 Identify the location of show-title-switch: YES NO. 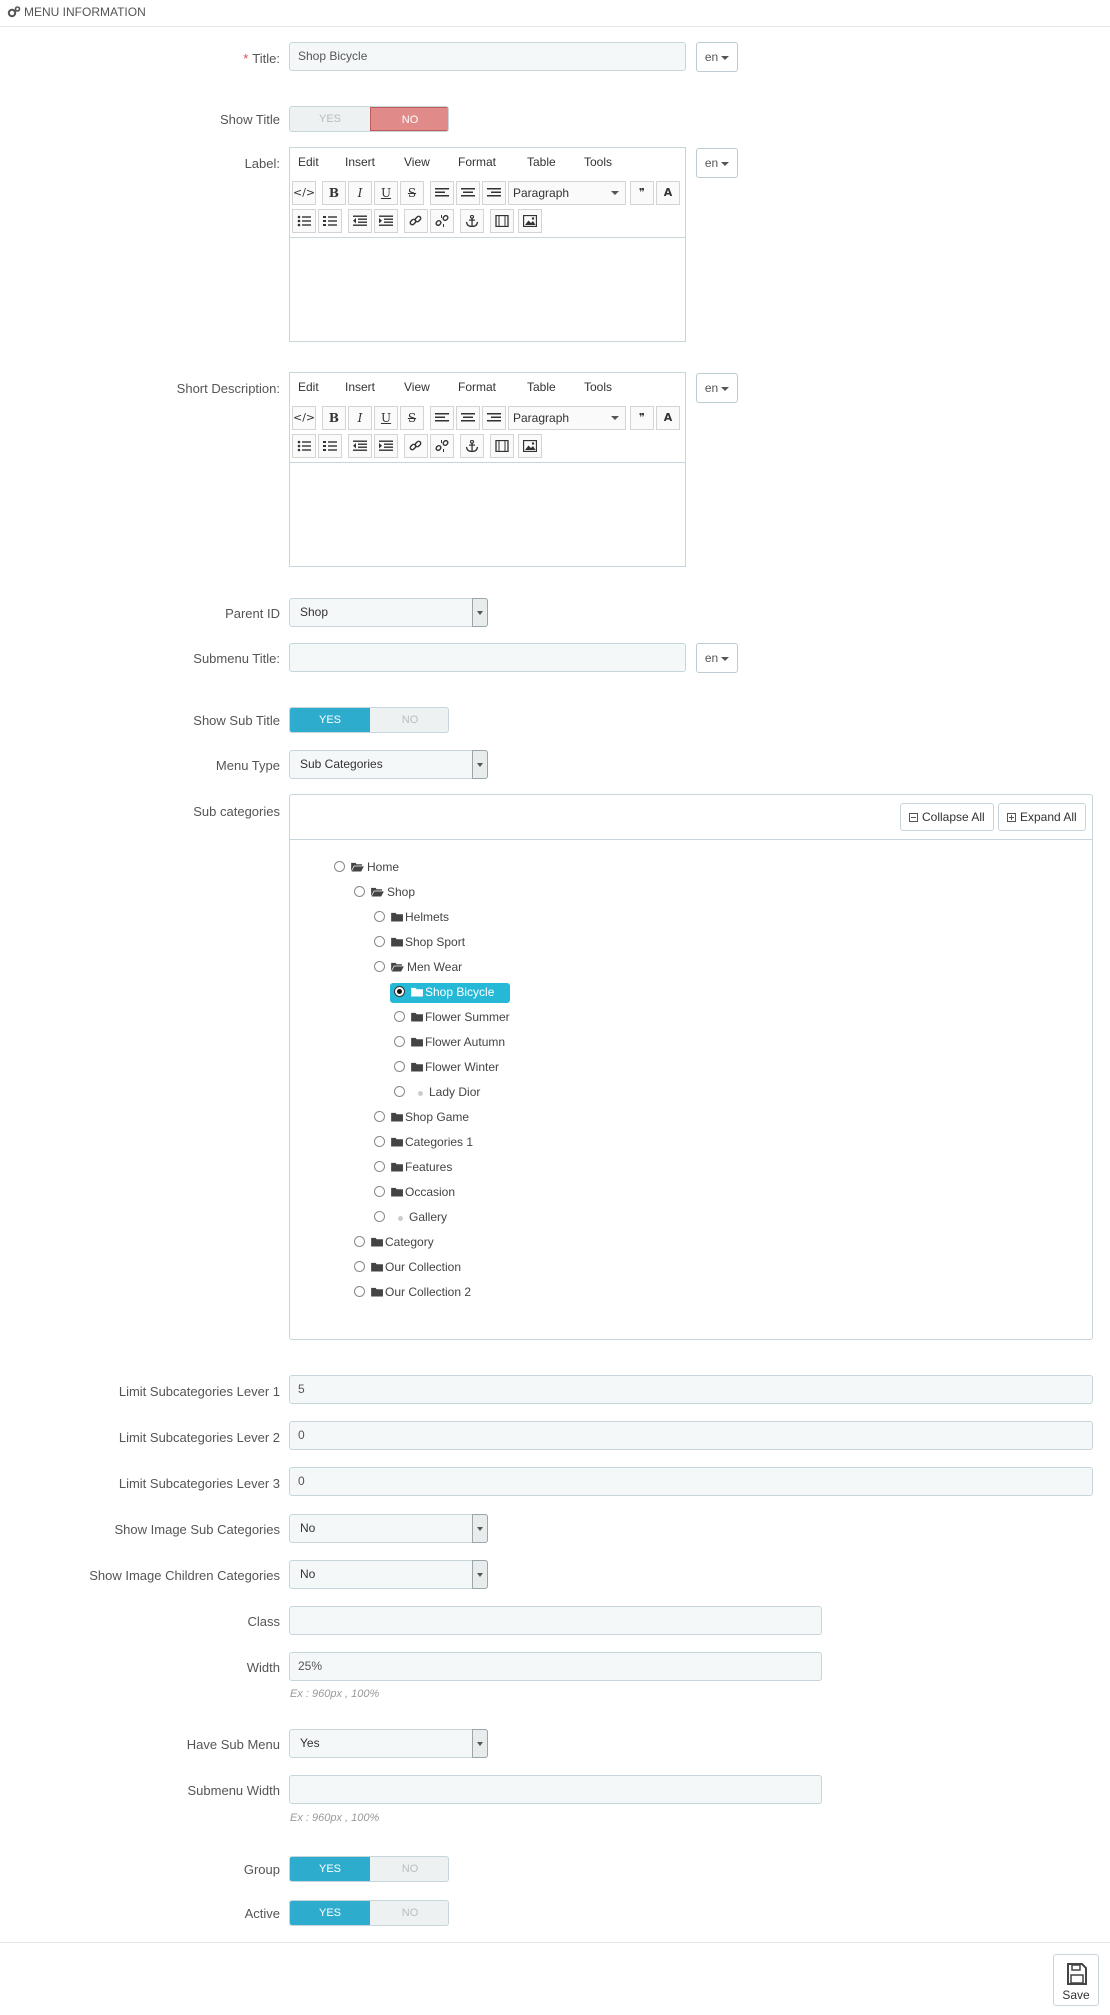
(369, 119).